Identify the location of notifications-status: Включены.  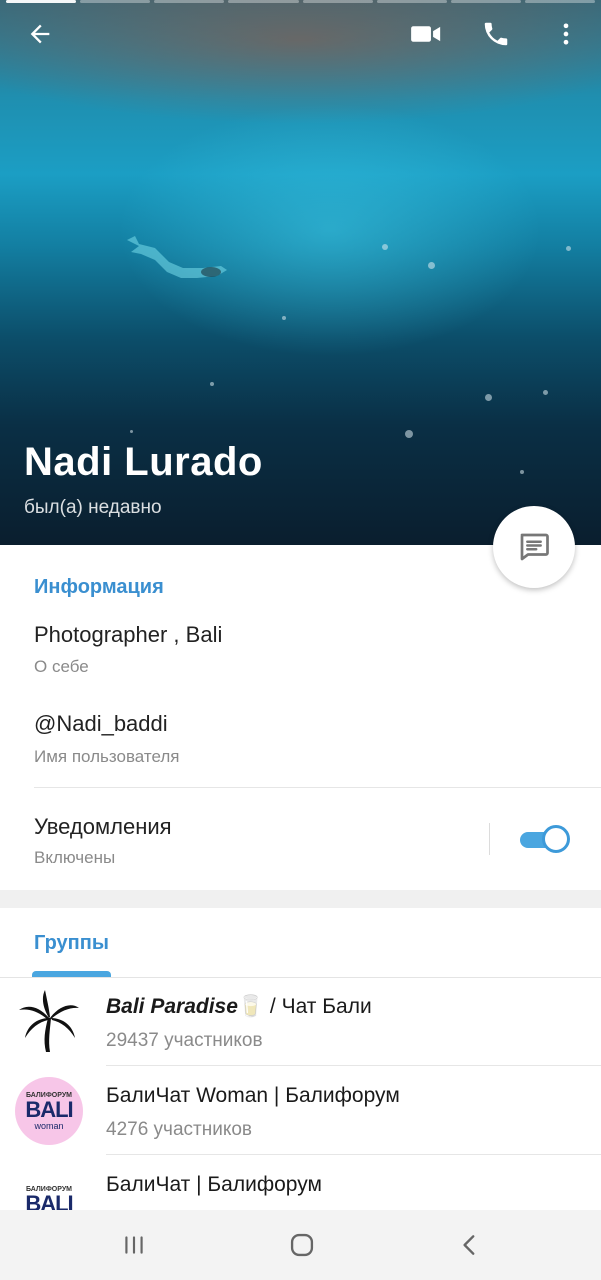
(75, 857).